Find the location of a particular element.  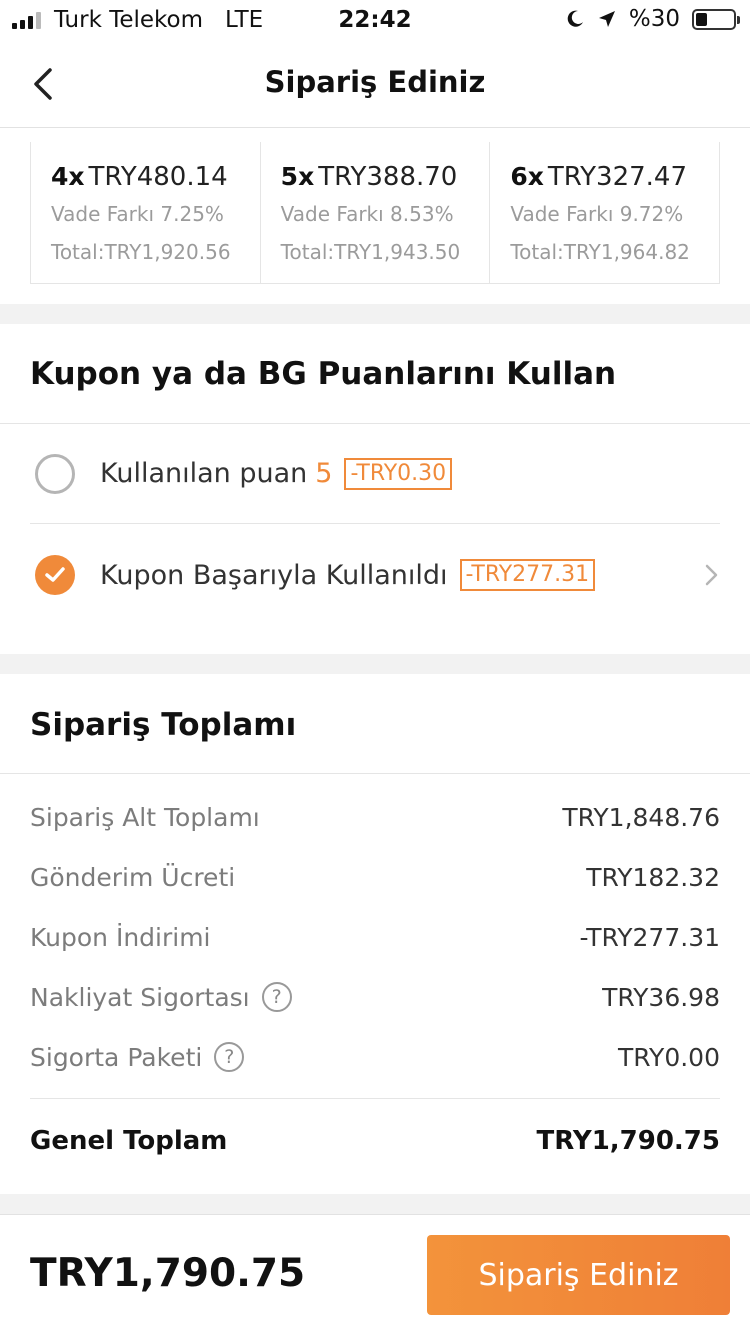

moon-icon is located at coordinates (575, 18).